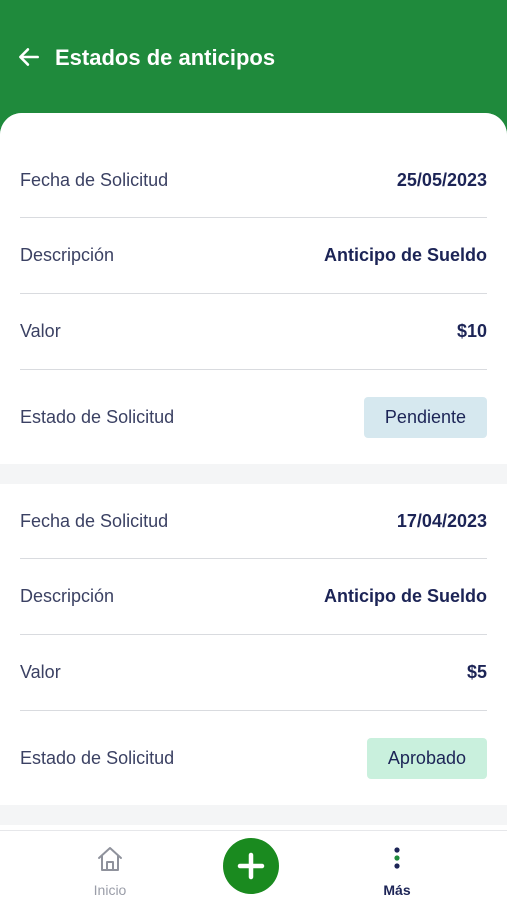 The image size is (507, 900). Describe the element at coordinates (253, 758) in the screenshot. I see `status-row: Estado de Solicitud Aprobado` at that location.